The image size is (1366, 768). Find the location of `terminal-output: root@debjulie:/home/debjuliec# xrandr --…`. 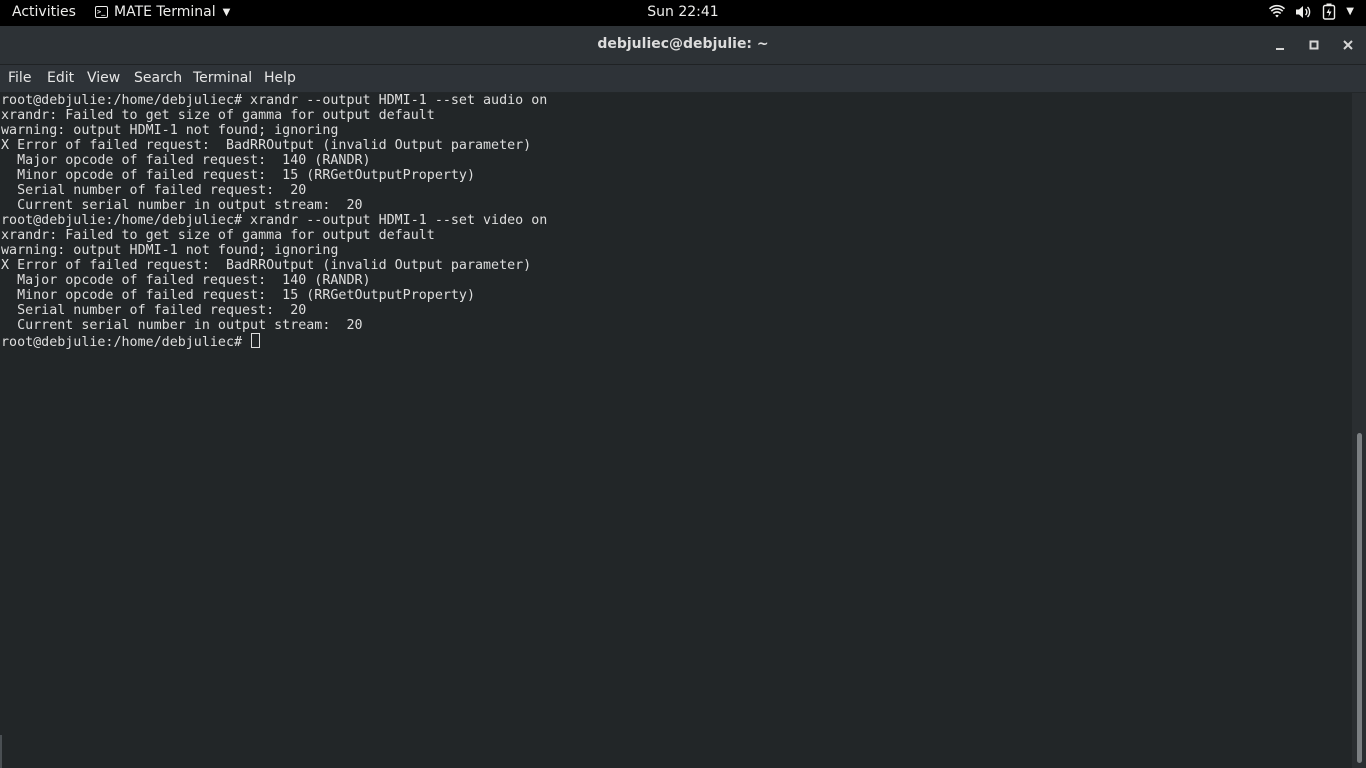

terminal-output: root@debjulie:/home/debjuliec# xrandr --… is located at coordinates (274, 221).